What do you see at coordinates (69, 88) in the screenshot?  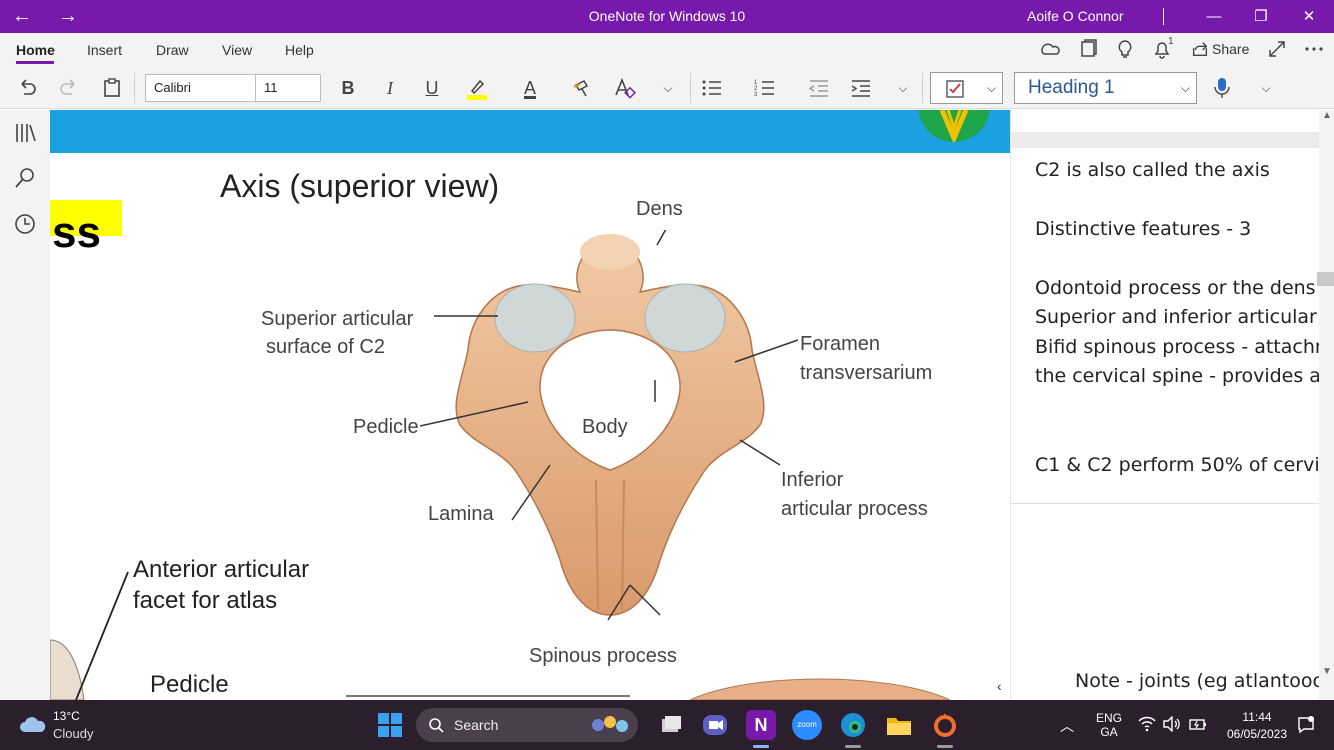 I see `redo-icon` at bounding box center [69, 88].